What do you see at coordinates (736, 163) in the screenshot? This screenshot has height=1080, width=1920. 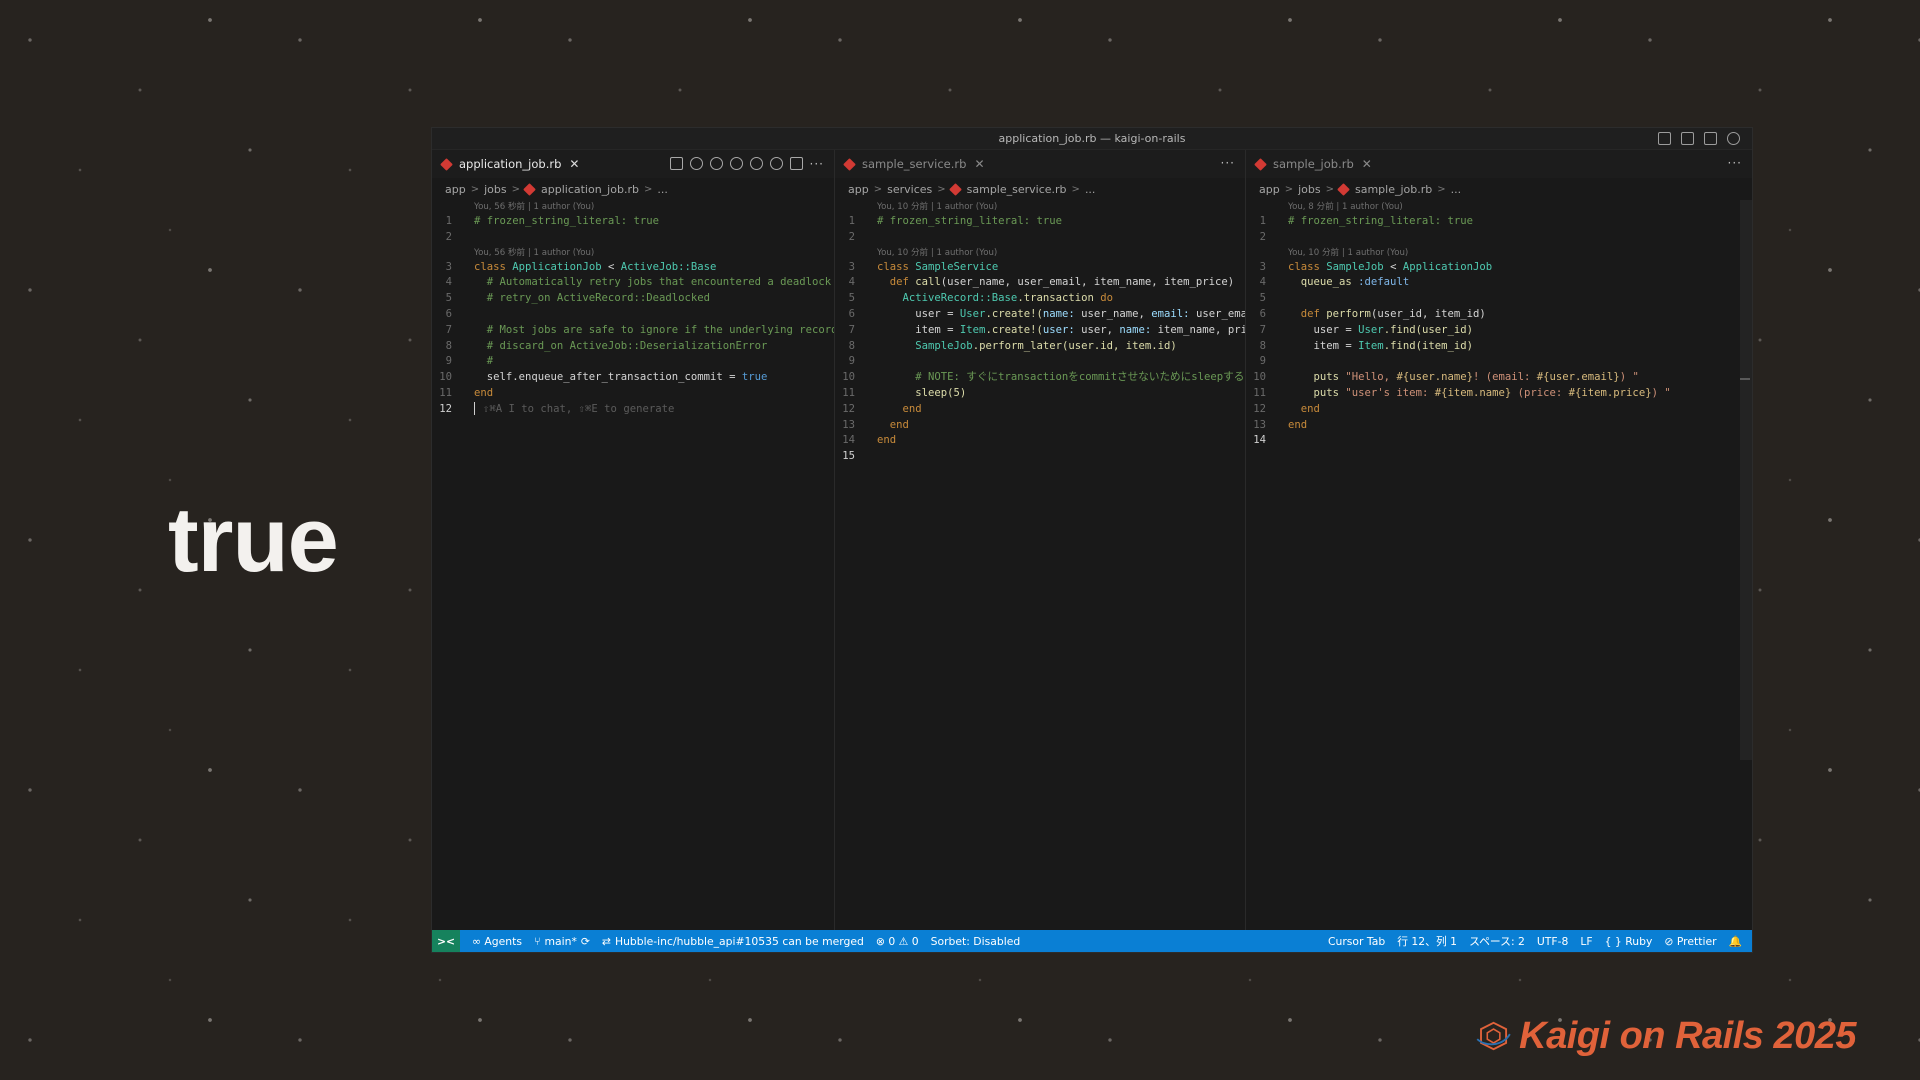 I see `previous-change-icon` at bounding box center [736, 163].